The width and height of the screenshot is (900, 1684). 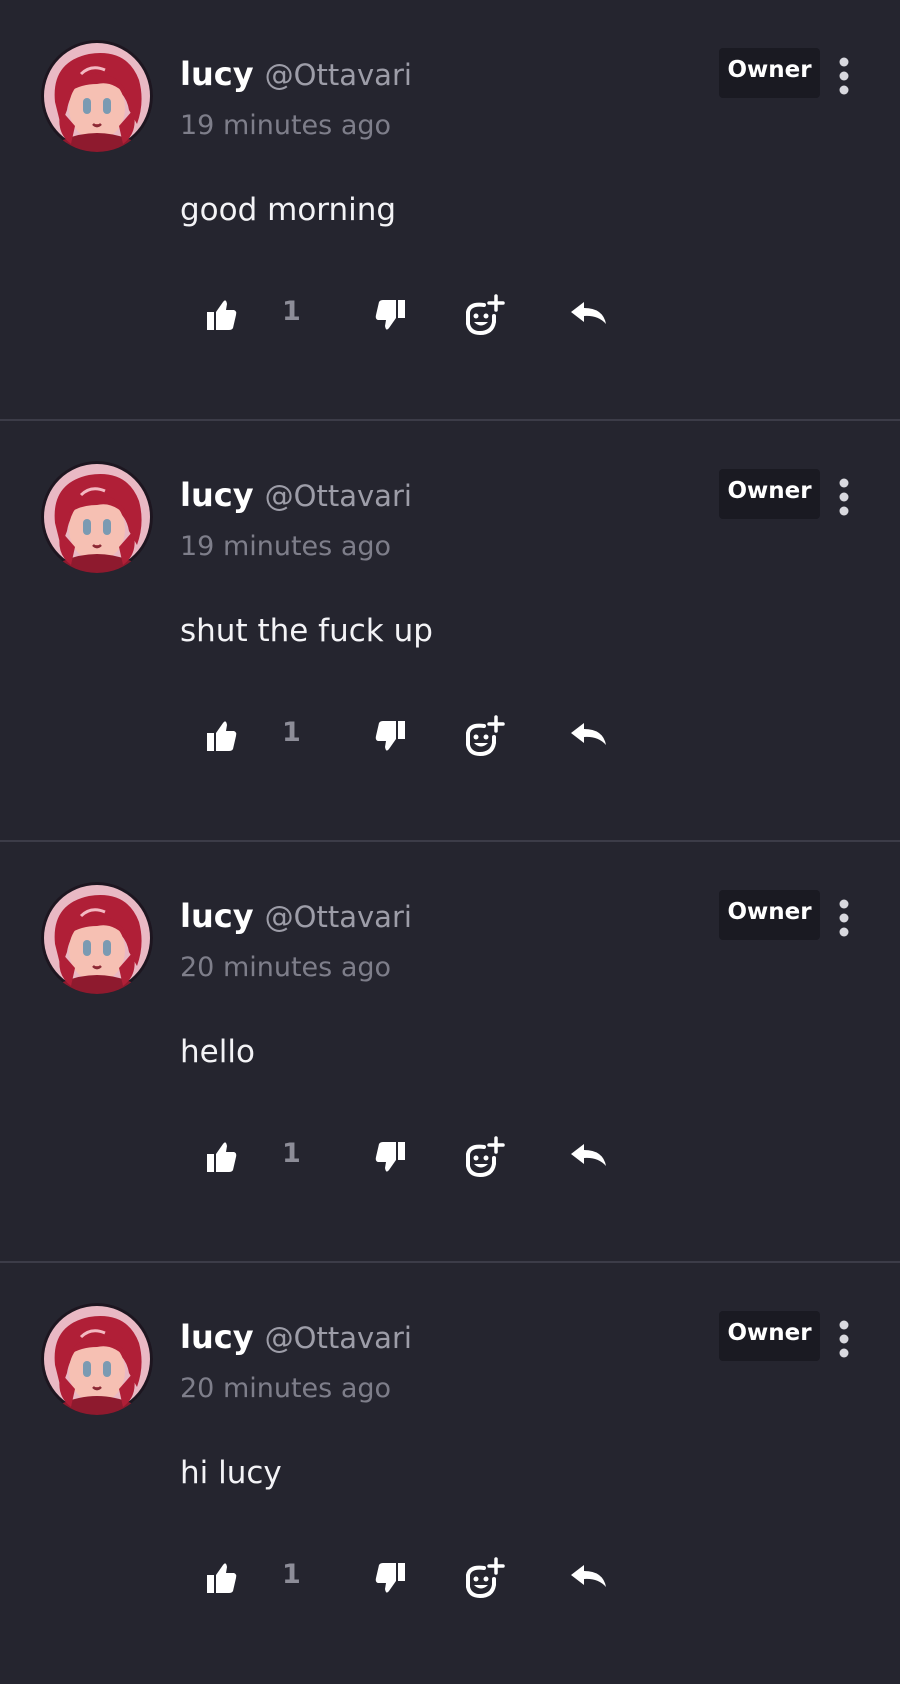 I want to click on comment-text: hello, so click(x=217, y=1052).